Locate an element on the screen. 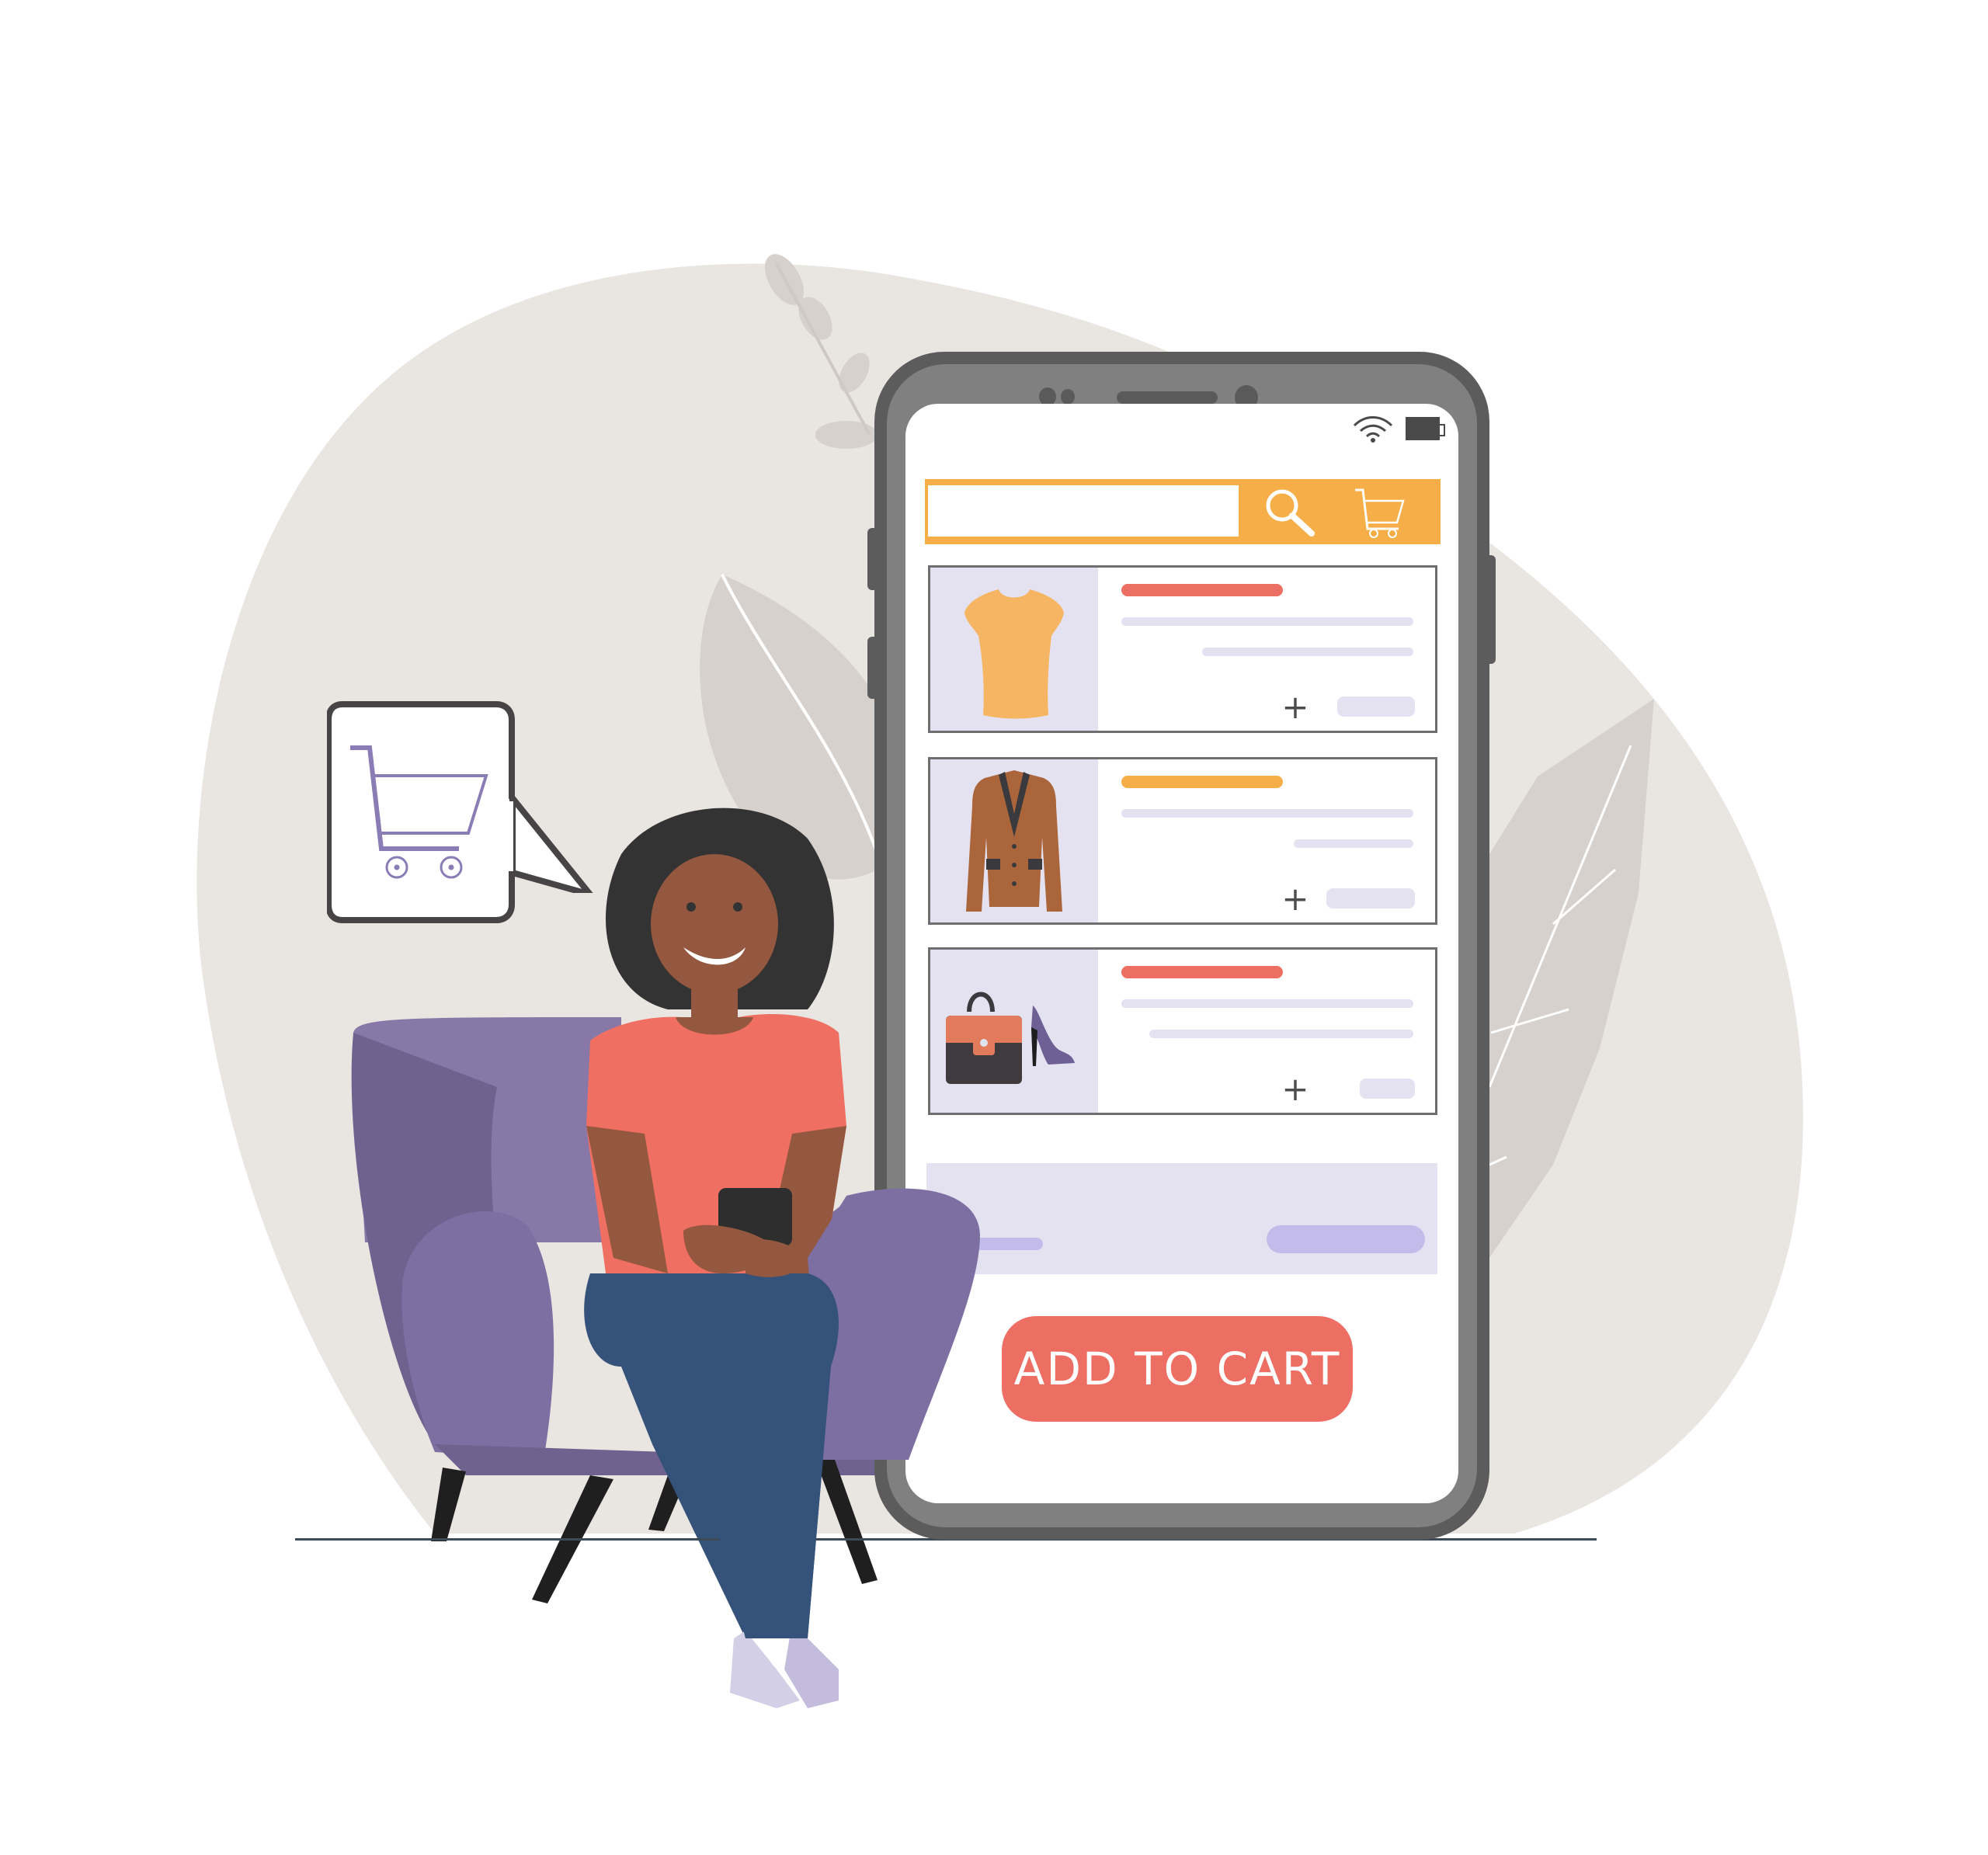 The height and width of the screenshot is (1855, 1988). search-button is located at coordinates (1291, 512).